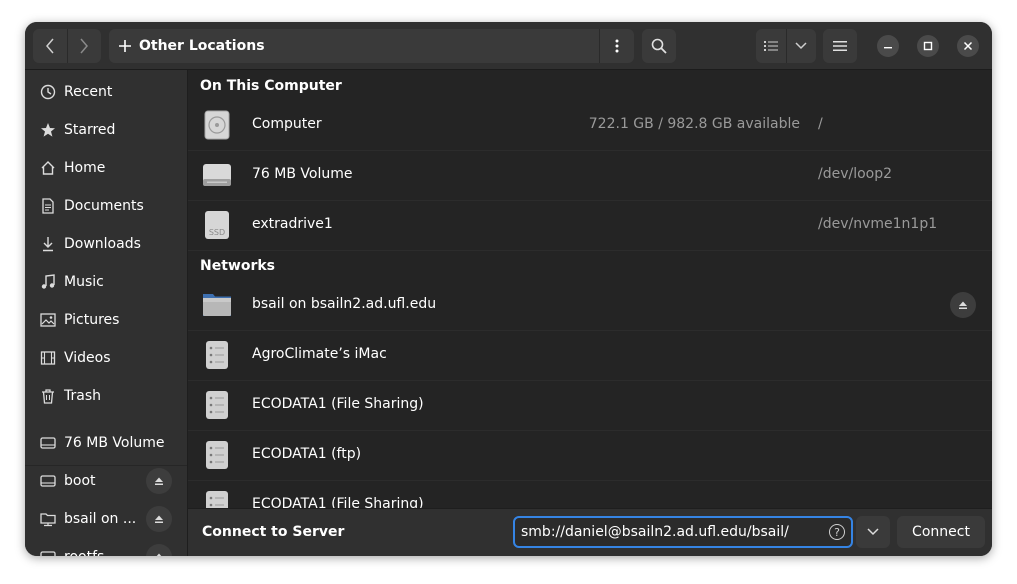 Image resolution: width=1017 pixels, height=584 pixels. I want to click on sidebar-item-downloads: Downloads, so click(106, 244).